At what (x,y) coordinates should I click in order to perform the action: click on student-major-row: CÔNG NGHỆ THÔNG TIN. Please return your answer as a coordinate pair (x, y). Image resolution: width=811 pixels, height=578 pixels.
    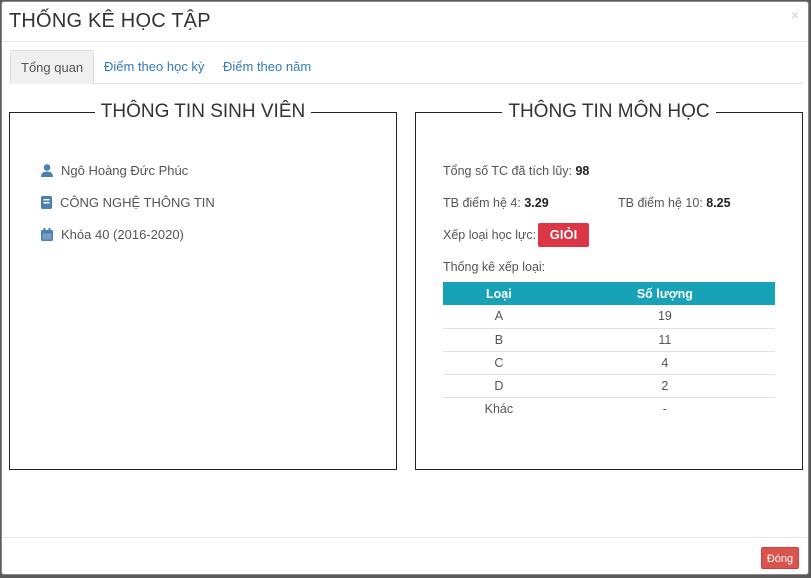
    Looking at the image, I should click on (128, 202).